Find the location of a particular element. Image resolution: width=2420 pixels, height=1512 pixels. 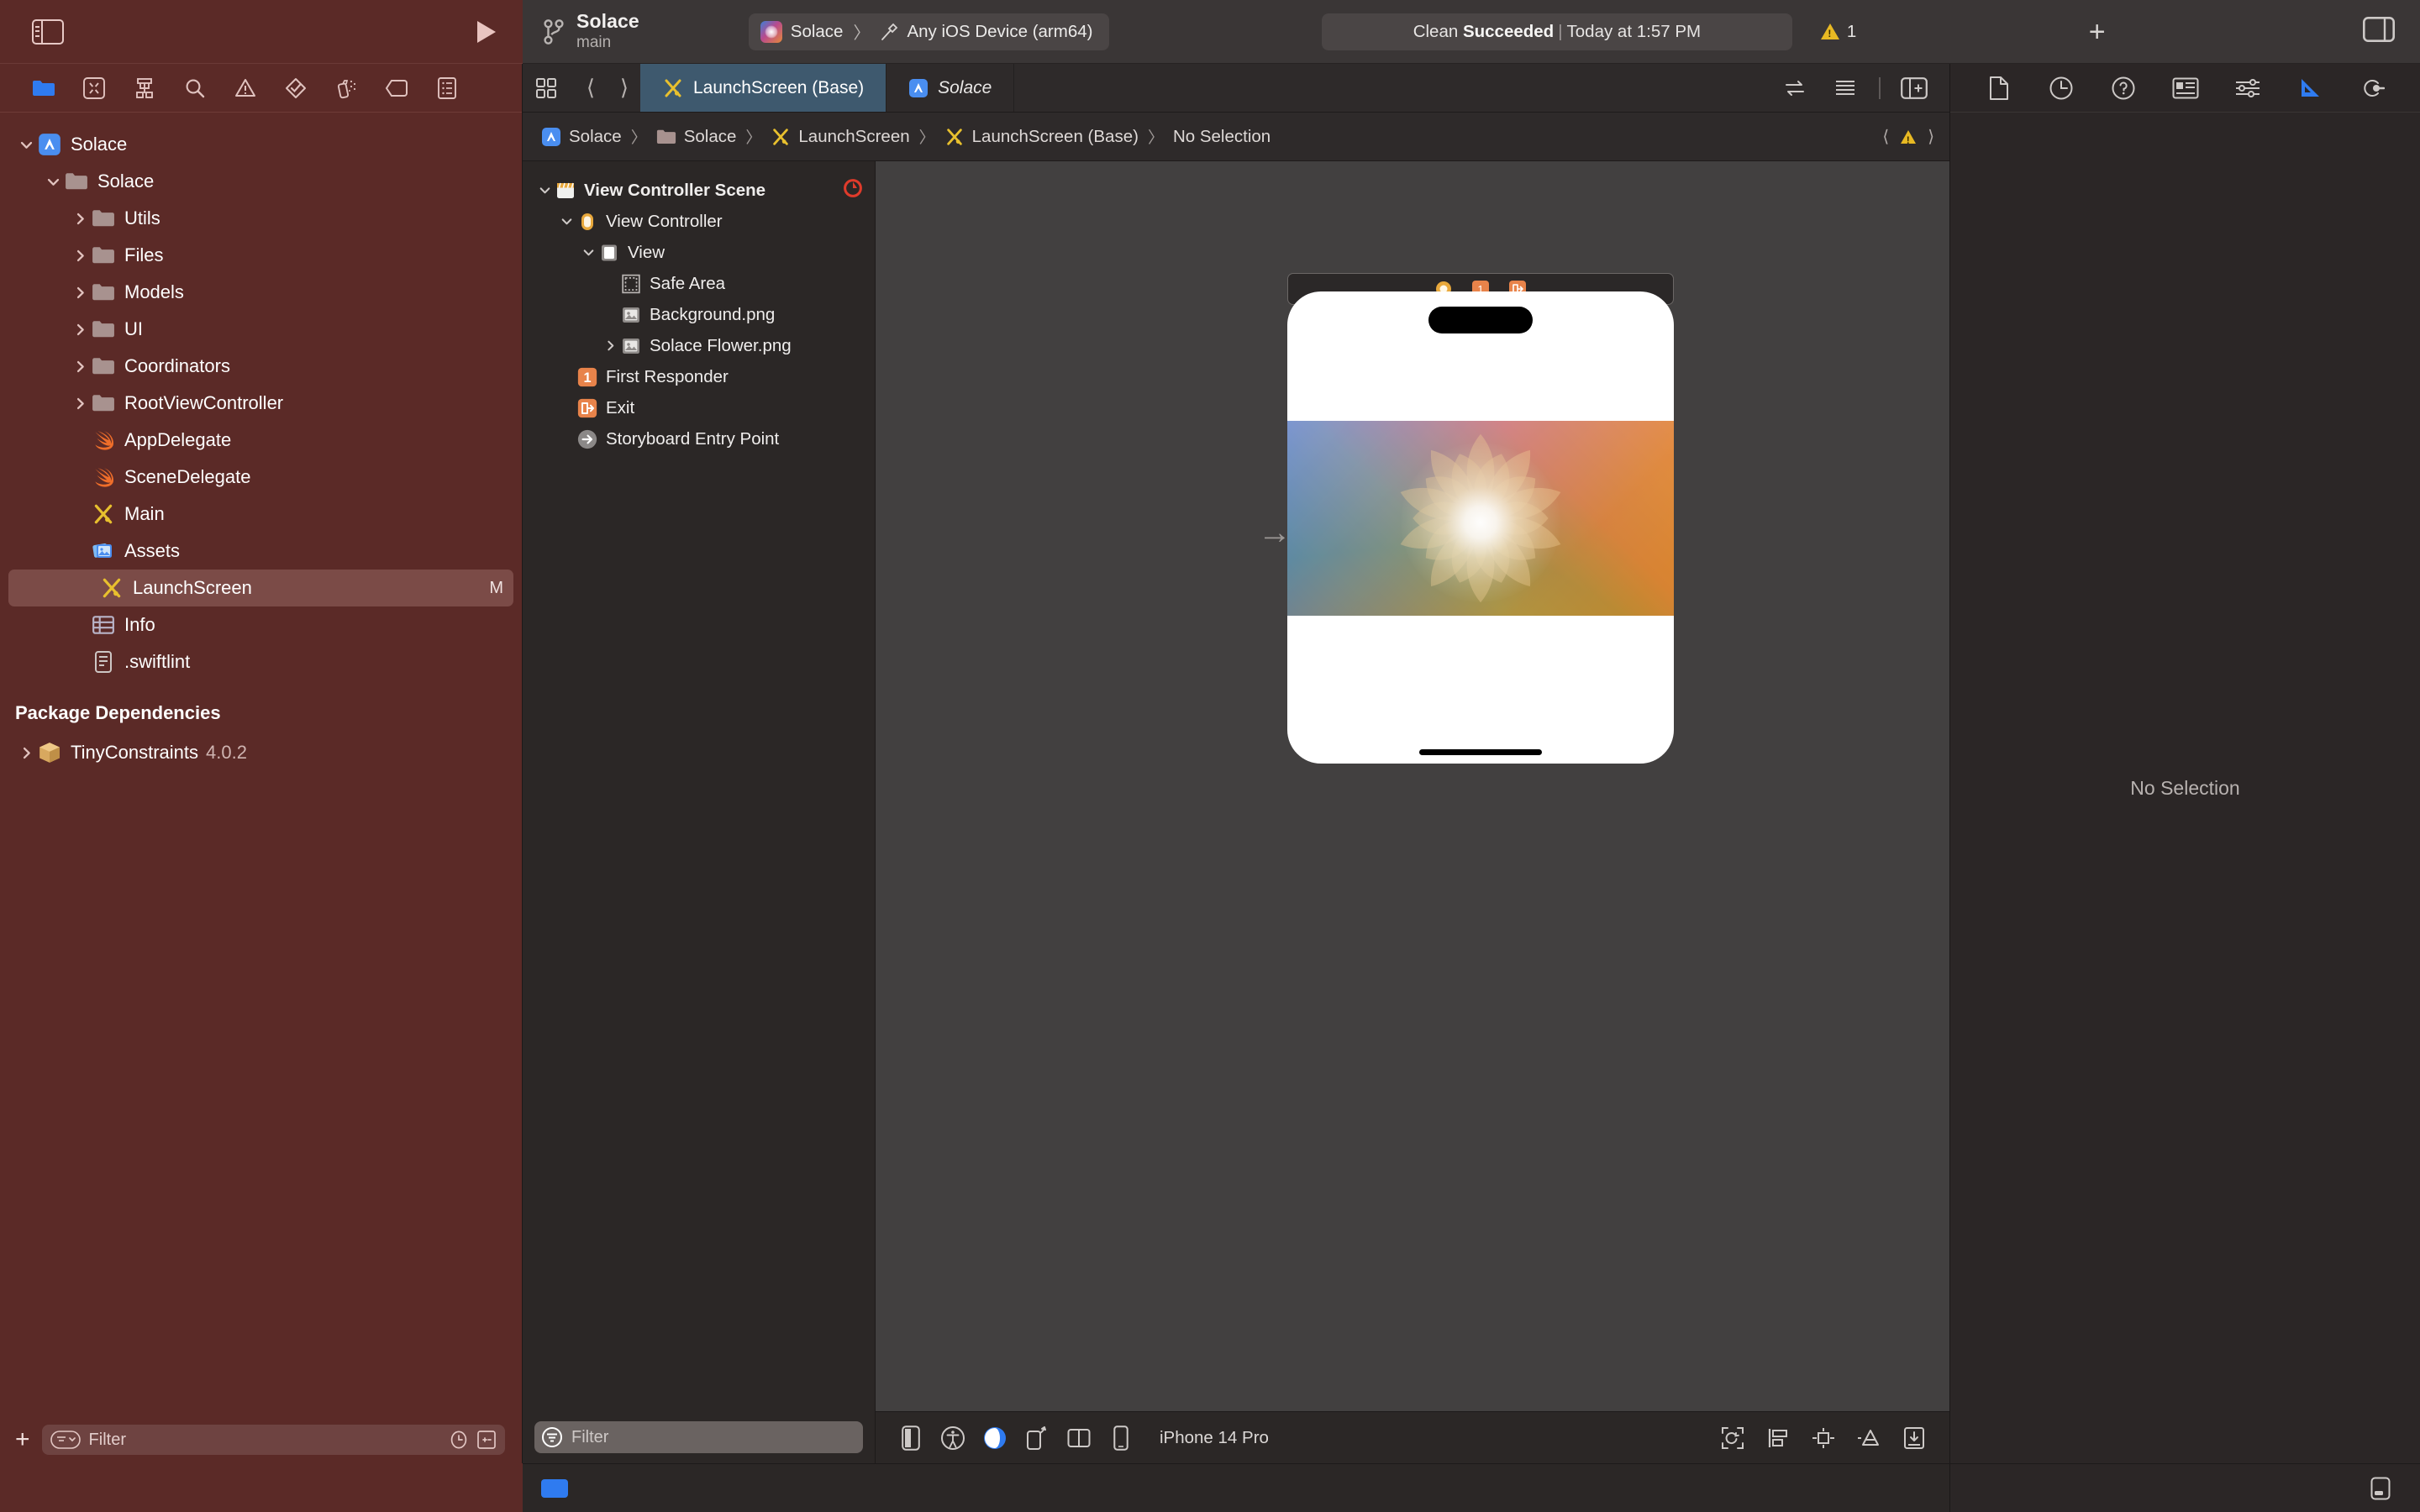

device-picker-button is located at coordinates (1120, 1438).